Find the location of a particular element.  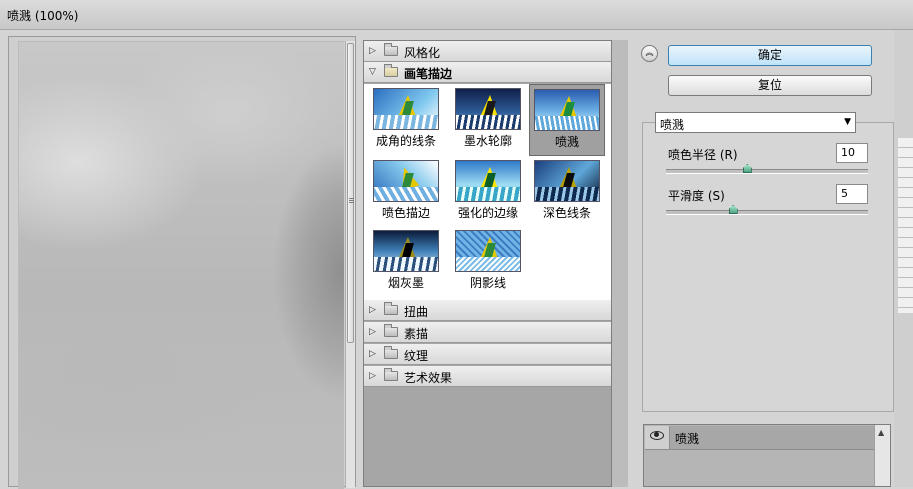

ok-button: 确定 is located at coordinates (770, 55).